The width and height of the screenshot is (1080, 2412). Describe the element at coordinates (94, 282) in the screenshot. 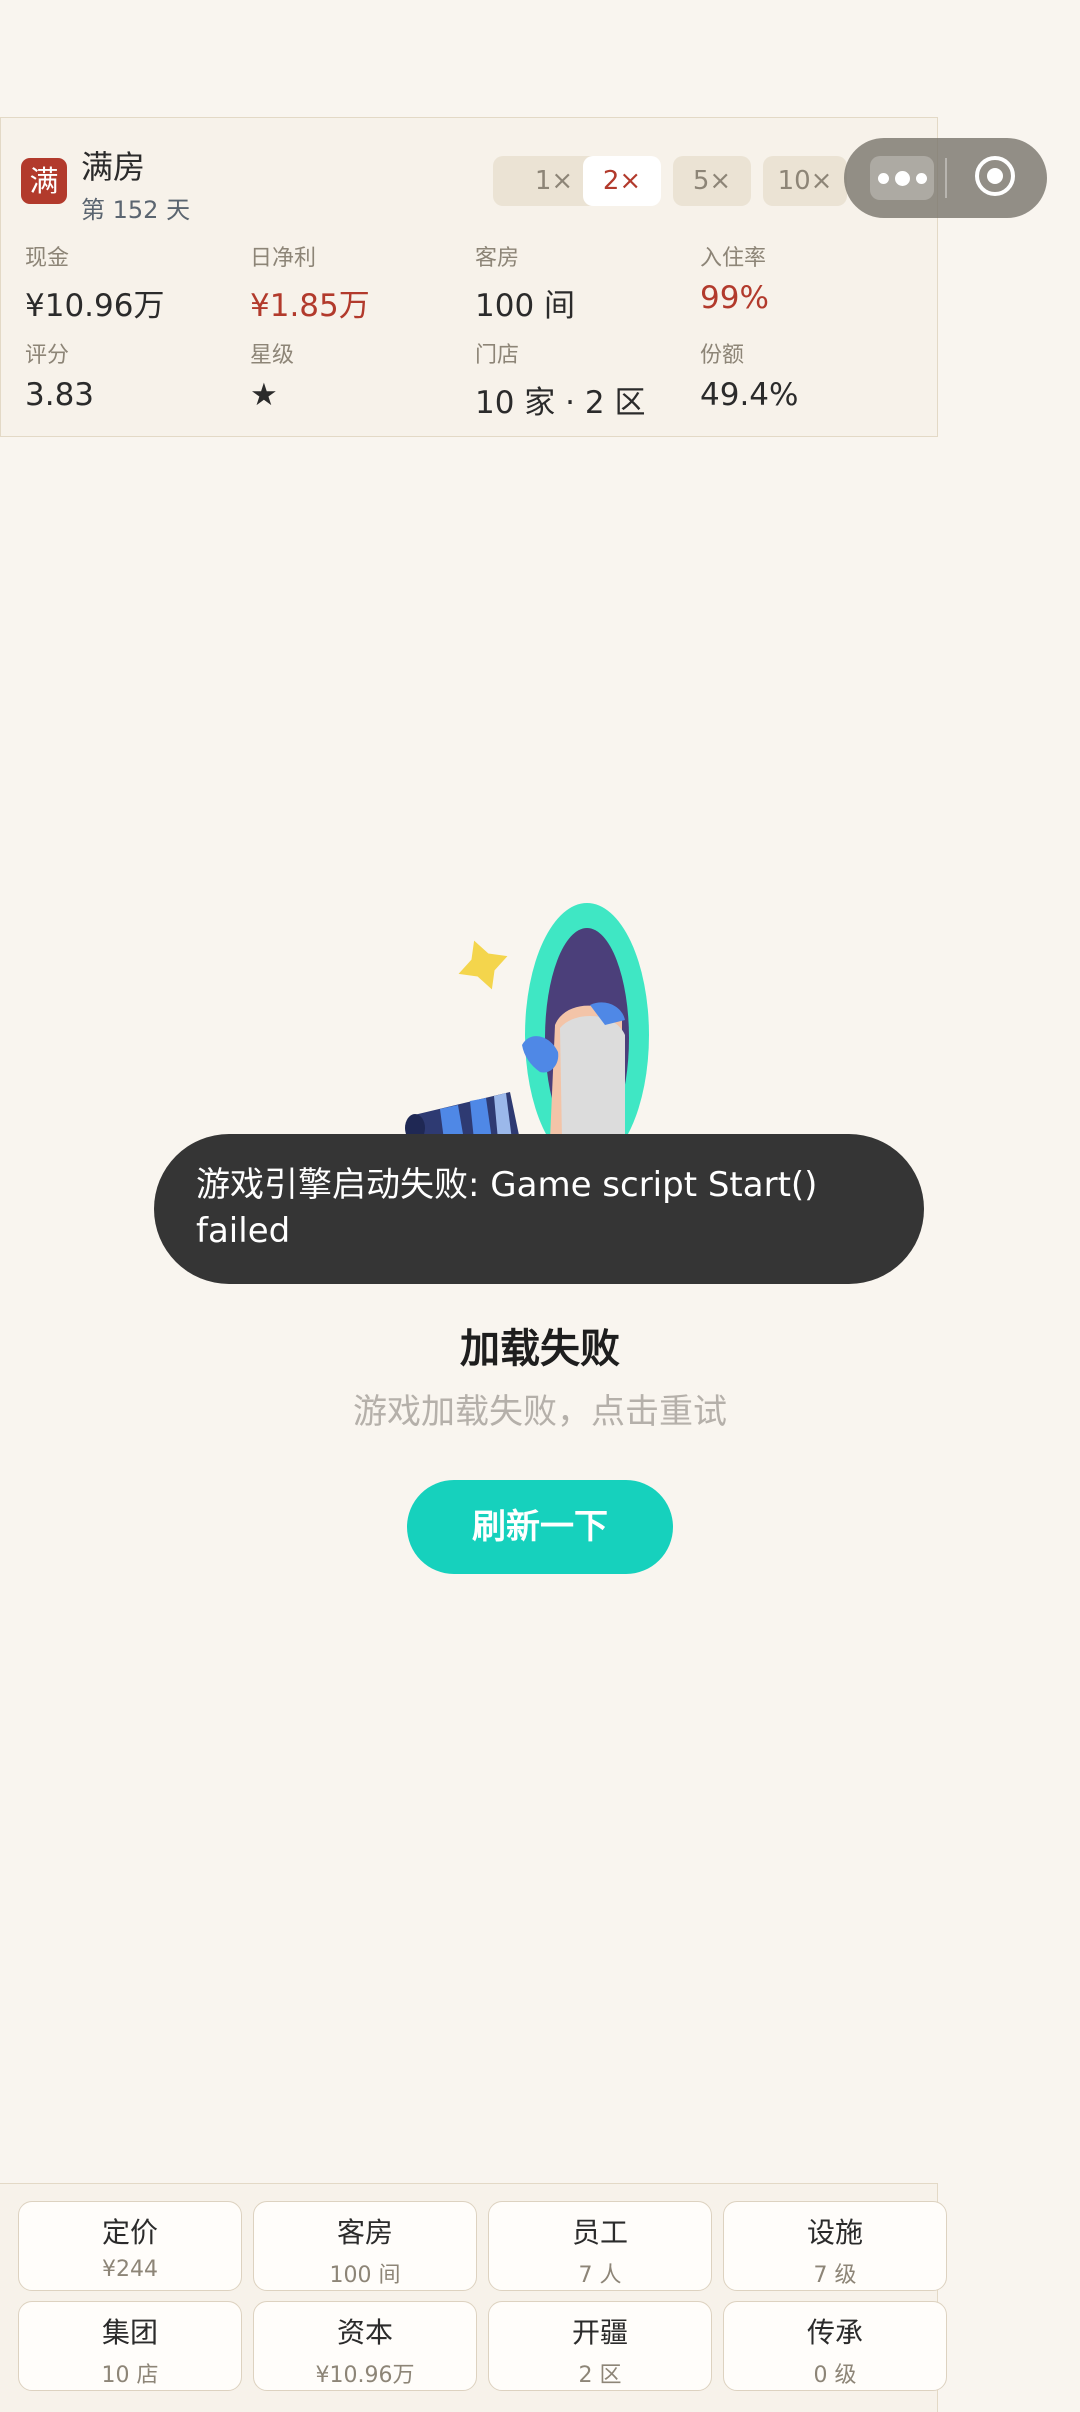

I see `stat-cash: 现金 ¥10.96万` at that location.